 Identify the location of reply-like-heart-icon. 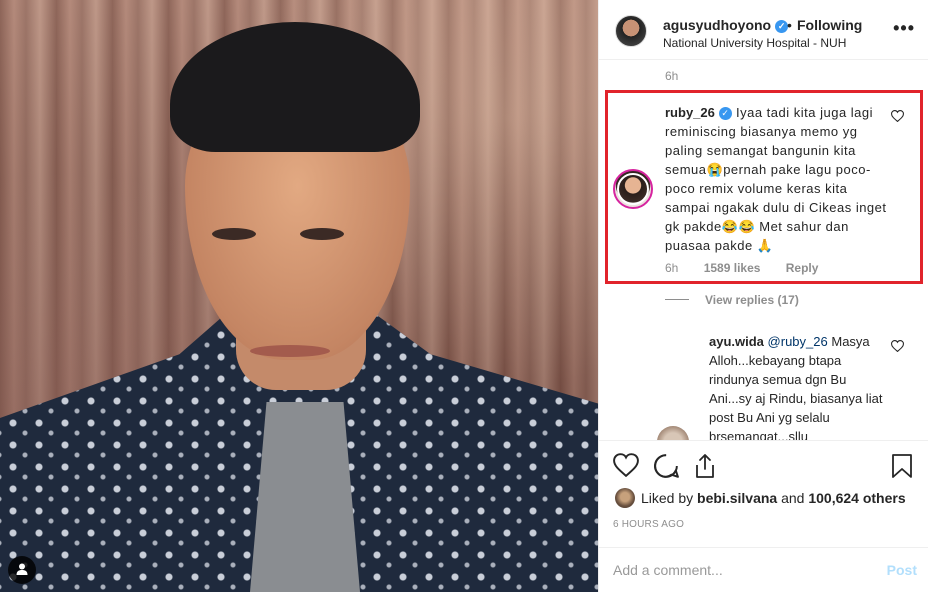
(897, 347).